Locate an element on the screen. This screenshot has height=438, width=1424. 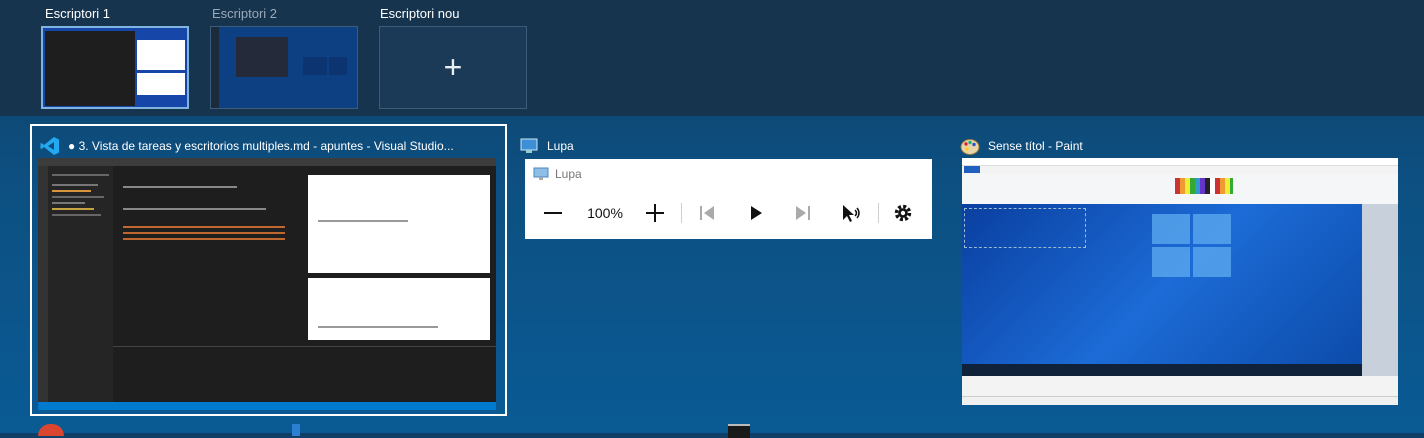
canvas-selection is located at coordinates (1025, 228).